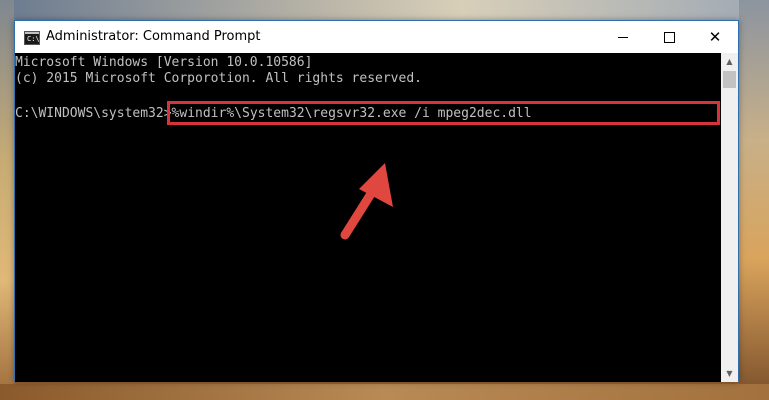 Image resolution: width=769 pixels, height=400 pixels. What do you see at coordinates (93, 113) in the screenshot?
I see `prompt-text: C:\WINDOWS\system32>` at bounding box center [93, 113].